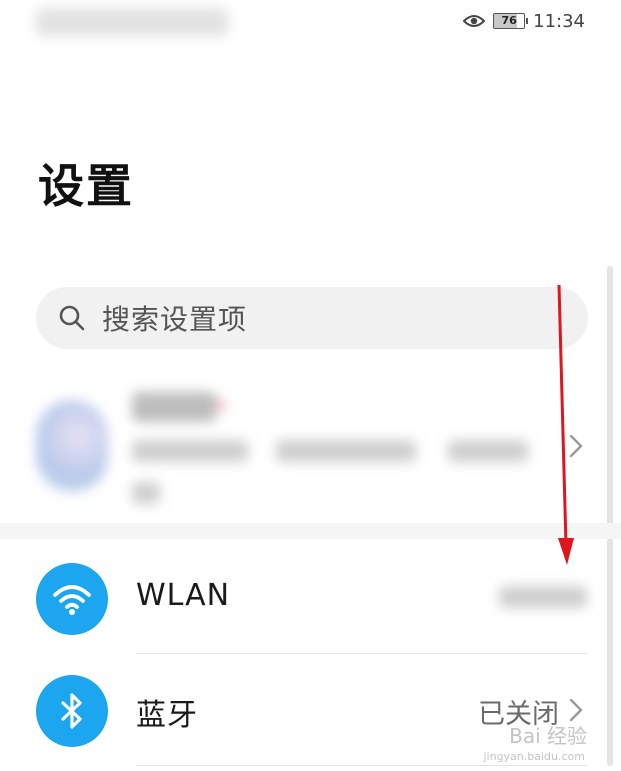  Describe the element at coordinates (312, 318) in the screenshot. I see `search-input: 搜索设置项` at that location.